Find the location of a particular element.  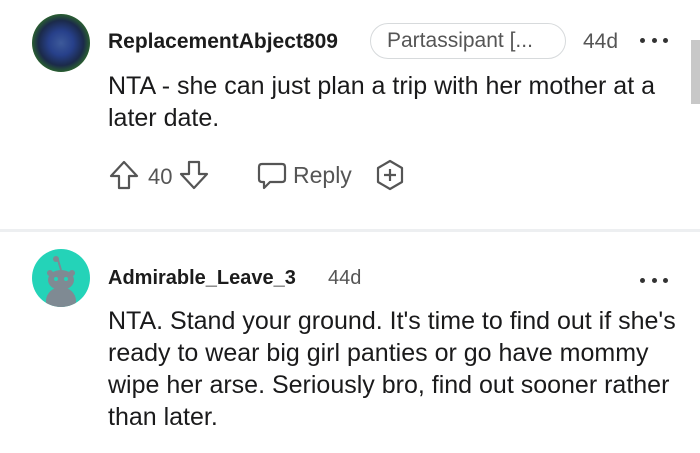

vote-score: 40 is located at coordinates (160, 176).